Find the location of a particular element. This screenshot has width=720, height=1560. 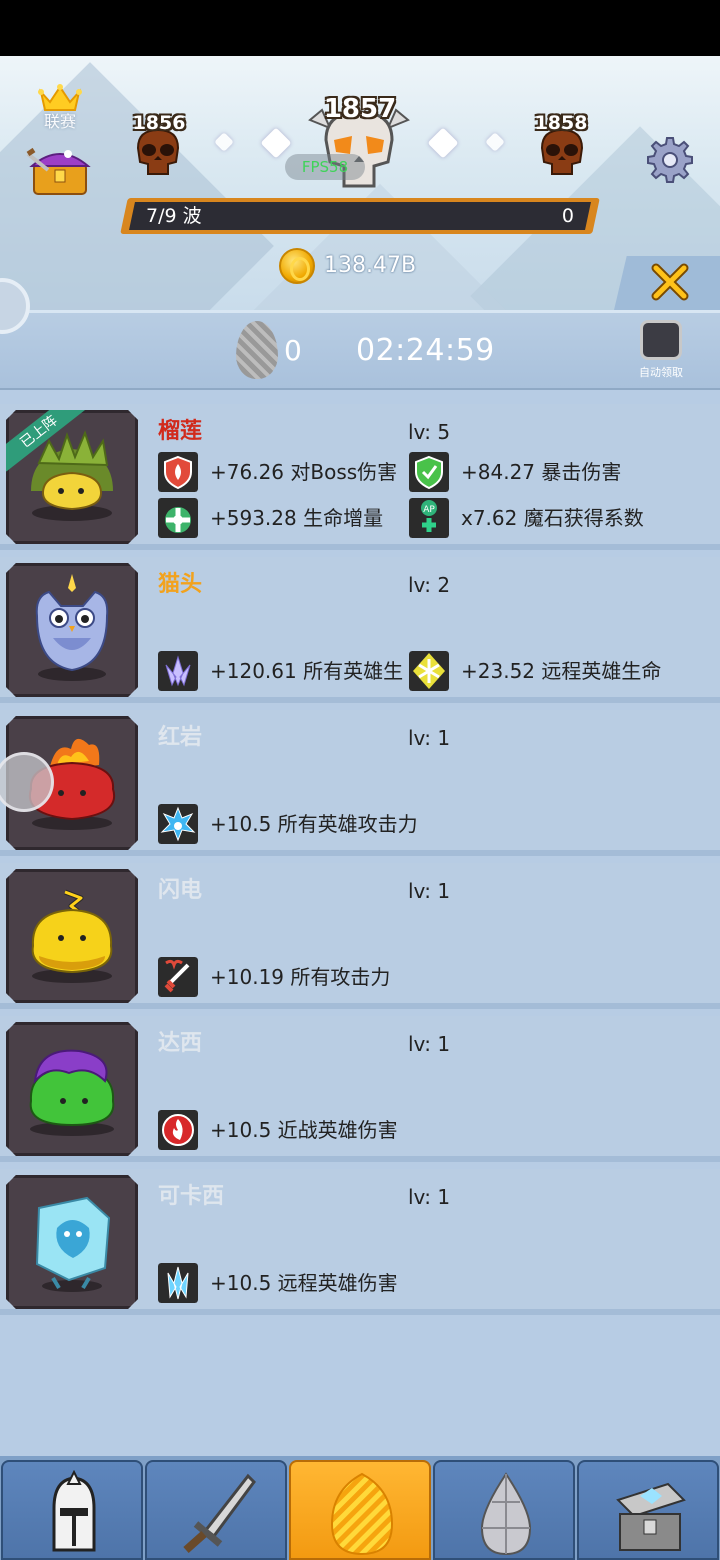

fire-shield-icon is located at coordinates (178, 472).